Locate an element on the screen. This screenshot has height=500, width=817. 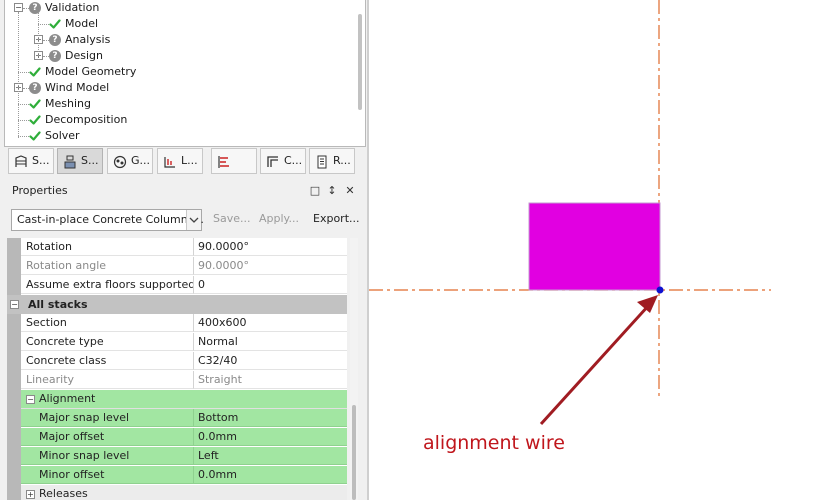
property-row: Rotation angle 90.0000° is located at coordinates (177, 266).